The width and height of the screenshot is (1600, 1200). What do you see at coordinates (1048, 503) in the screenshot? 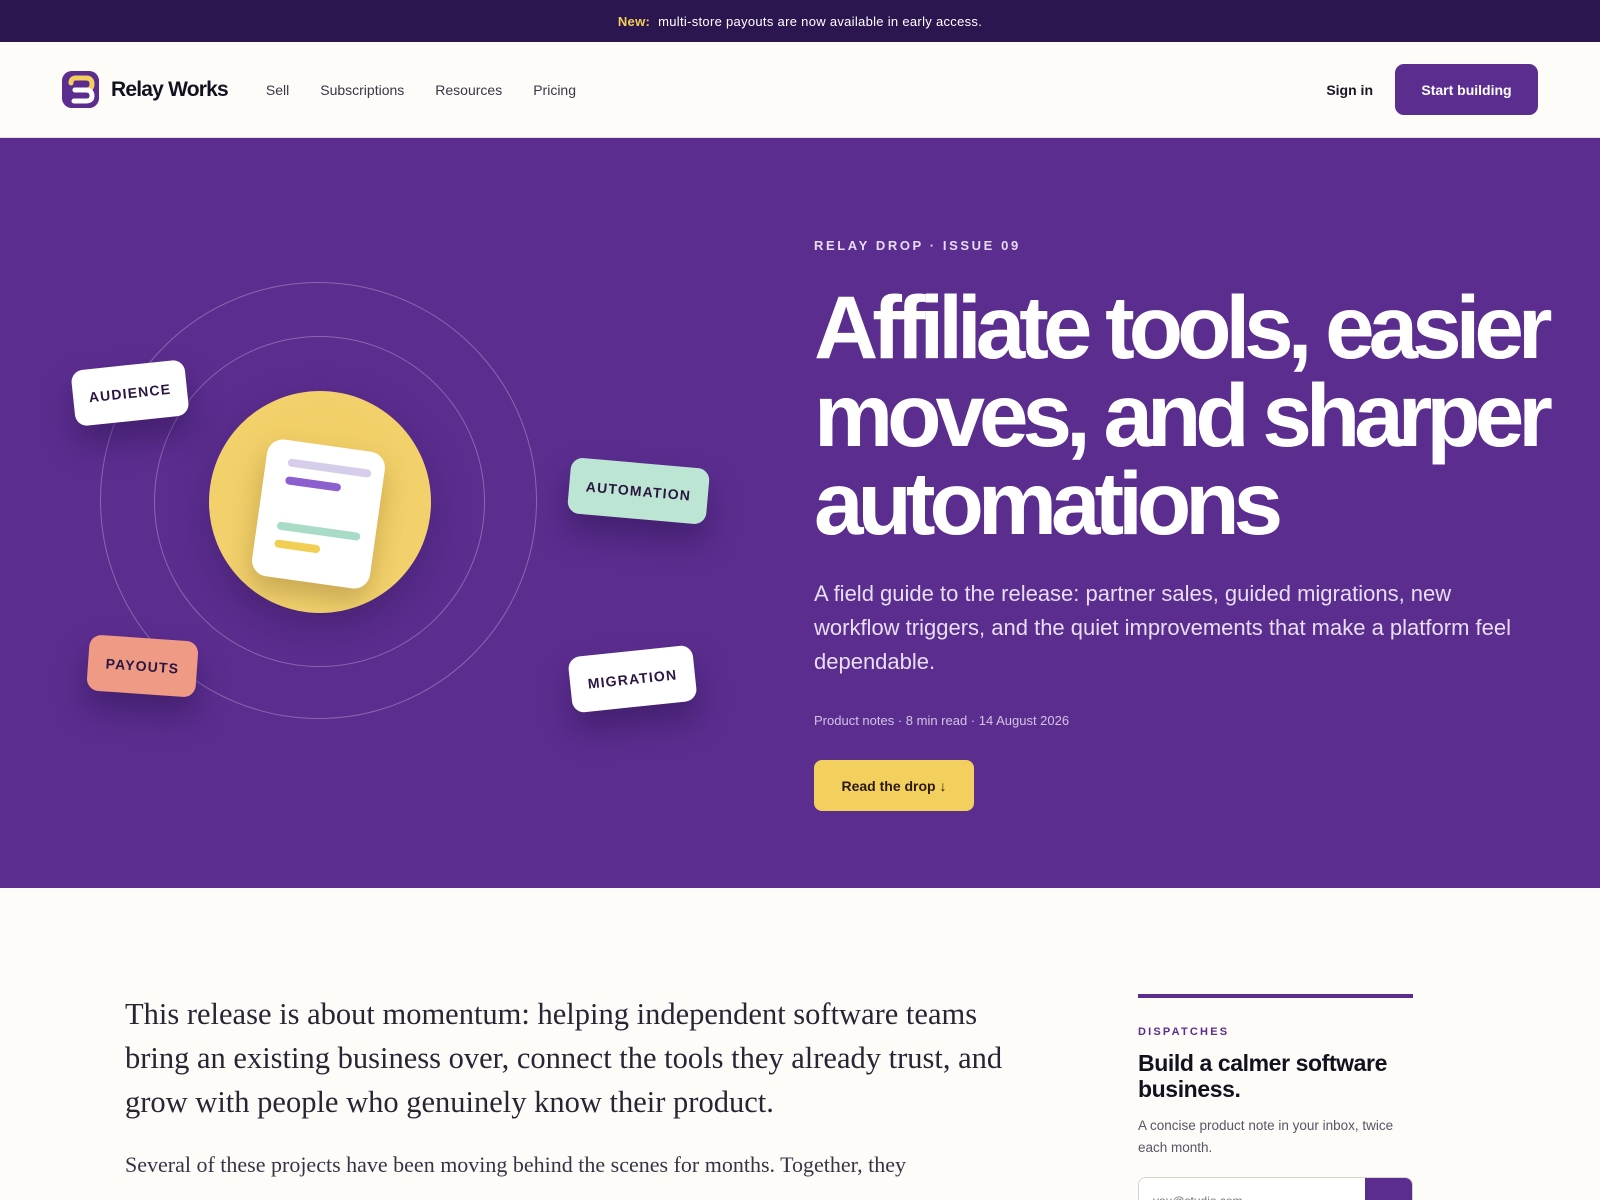
I see `headline-line-3: automations` at bounding box center [1048, 503].